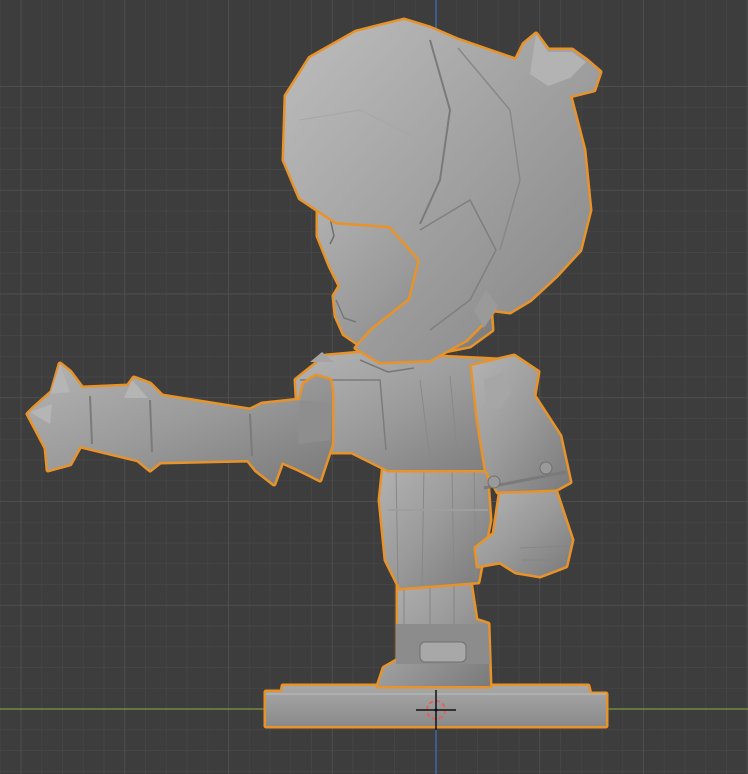 Image resolution: width=748 pixels, height=774 pixels. Describe the element at coordinates (180, 424) in the screenshot. I see `spiked-mace` at that location.